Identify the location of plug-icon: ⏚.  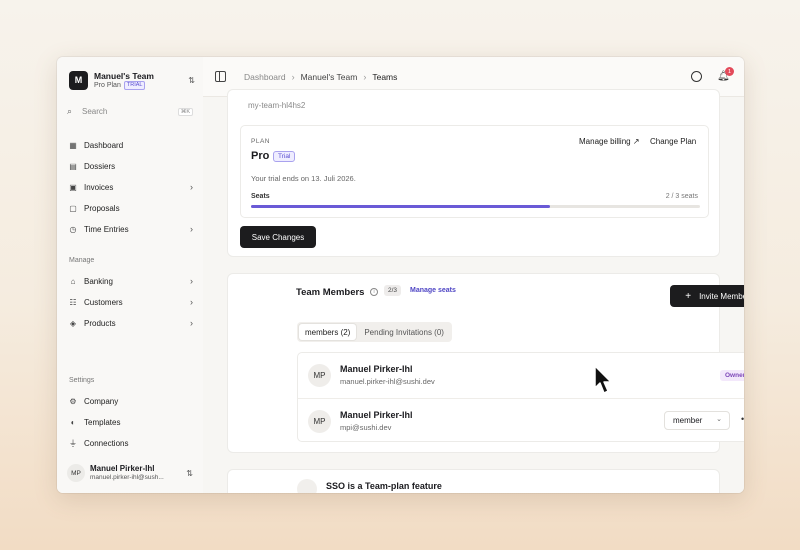
(73, 443).